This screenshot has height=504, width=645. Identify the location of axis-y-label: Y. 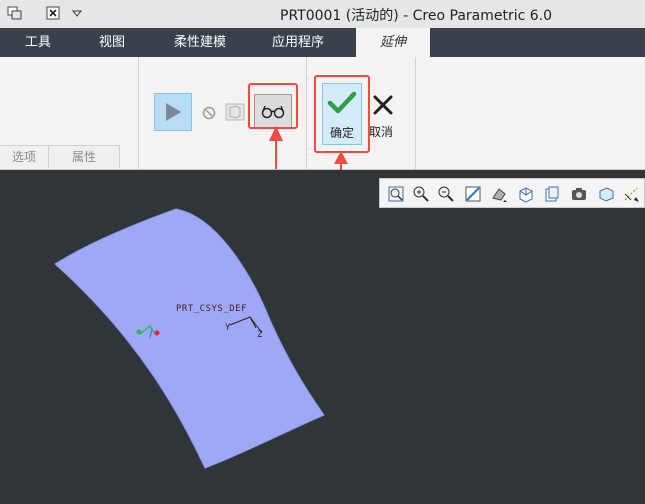
(228, 328).